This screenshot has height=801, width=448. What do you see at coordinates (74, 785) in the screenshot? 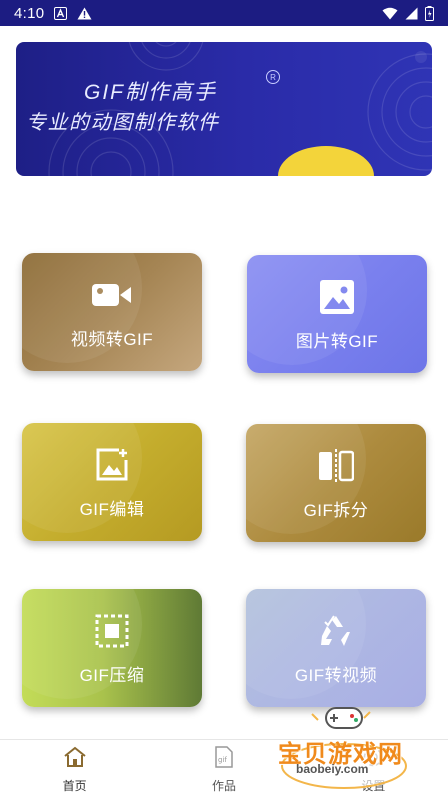
I see `nav-home-label: 首页` at bounding box center [74, 785].